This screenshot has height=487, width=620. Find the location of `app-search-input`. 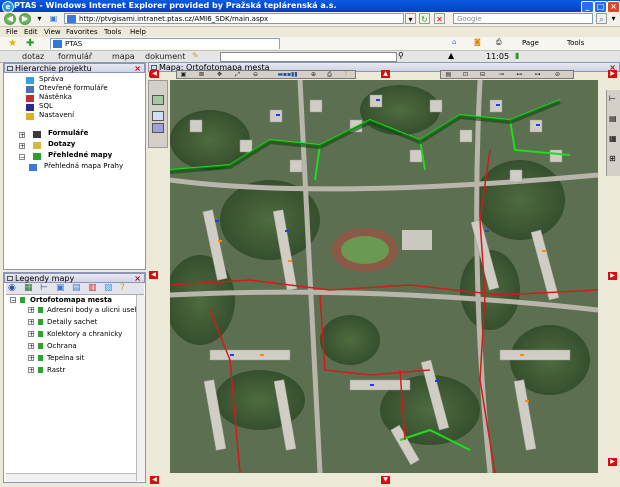

app-search-input is located at coordinates (308, 57).